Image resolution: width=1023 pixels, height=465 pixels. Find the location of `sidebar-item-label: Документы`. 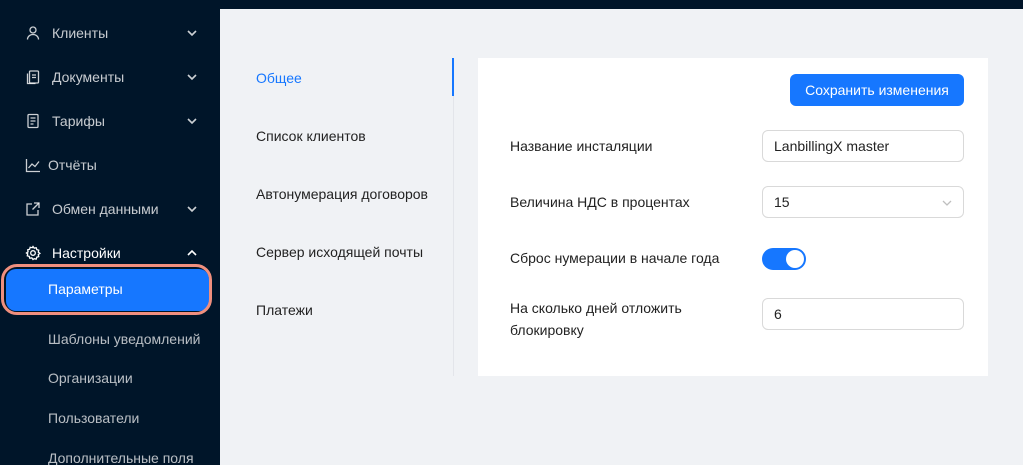

sidebar-item-label: Документы is located at coordinates (88, 77).